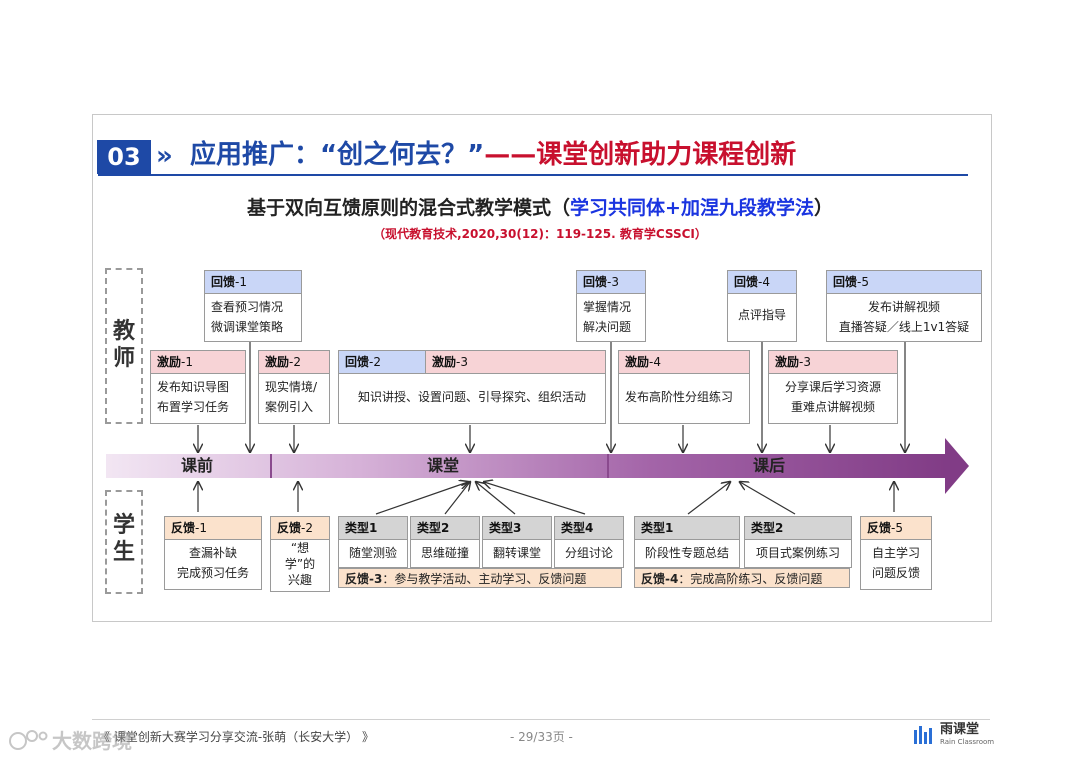  Describe the element at coordinates (607, 317) in the screenshot. I see `box-text: 掌握情况 解决问题` at that location.